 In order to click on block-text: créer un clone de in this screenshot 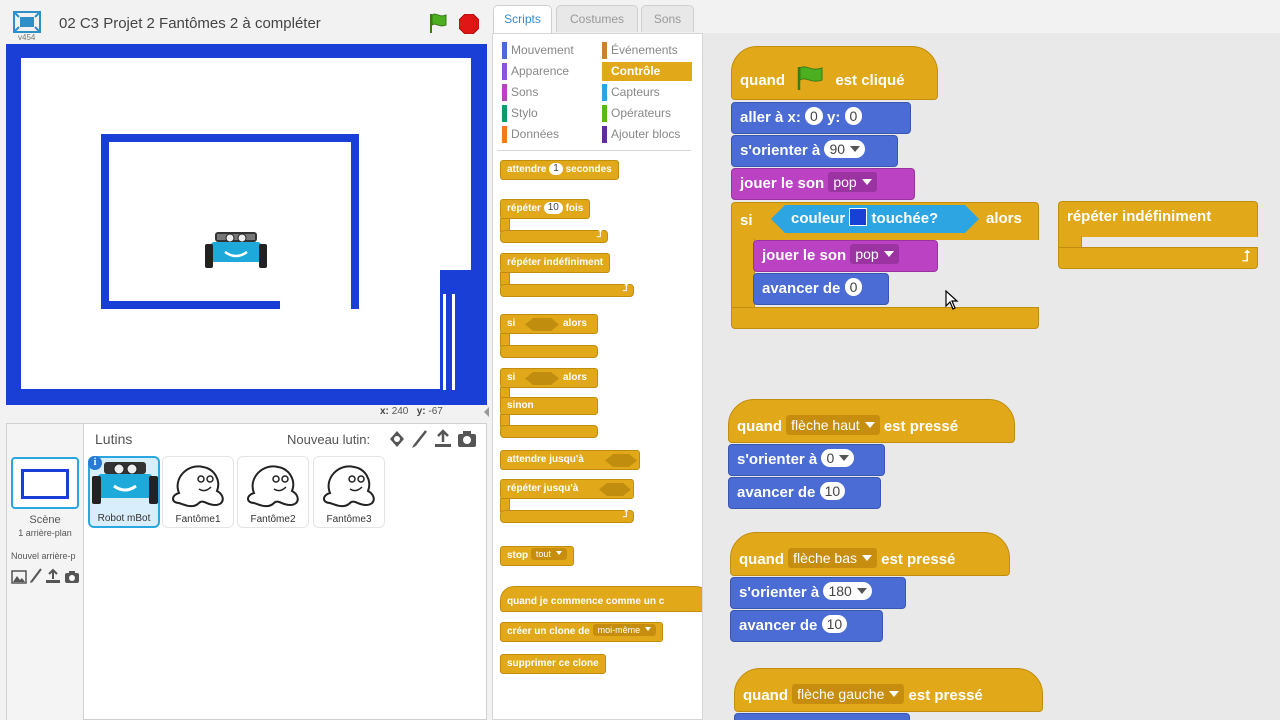, I will do `click(548, 631)`.